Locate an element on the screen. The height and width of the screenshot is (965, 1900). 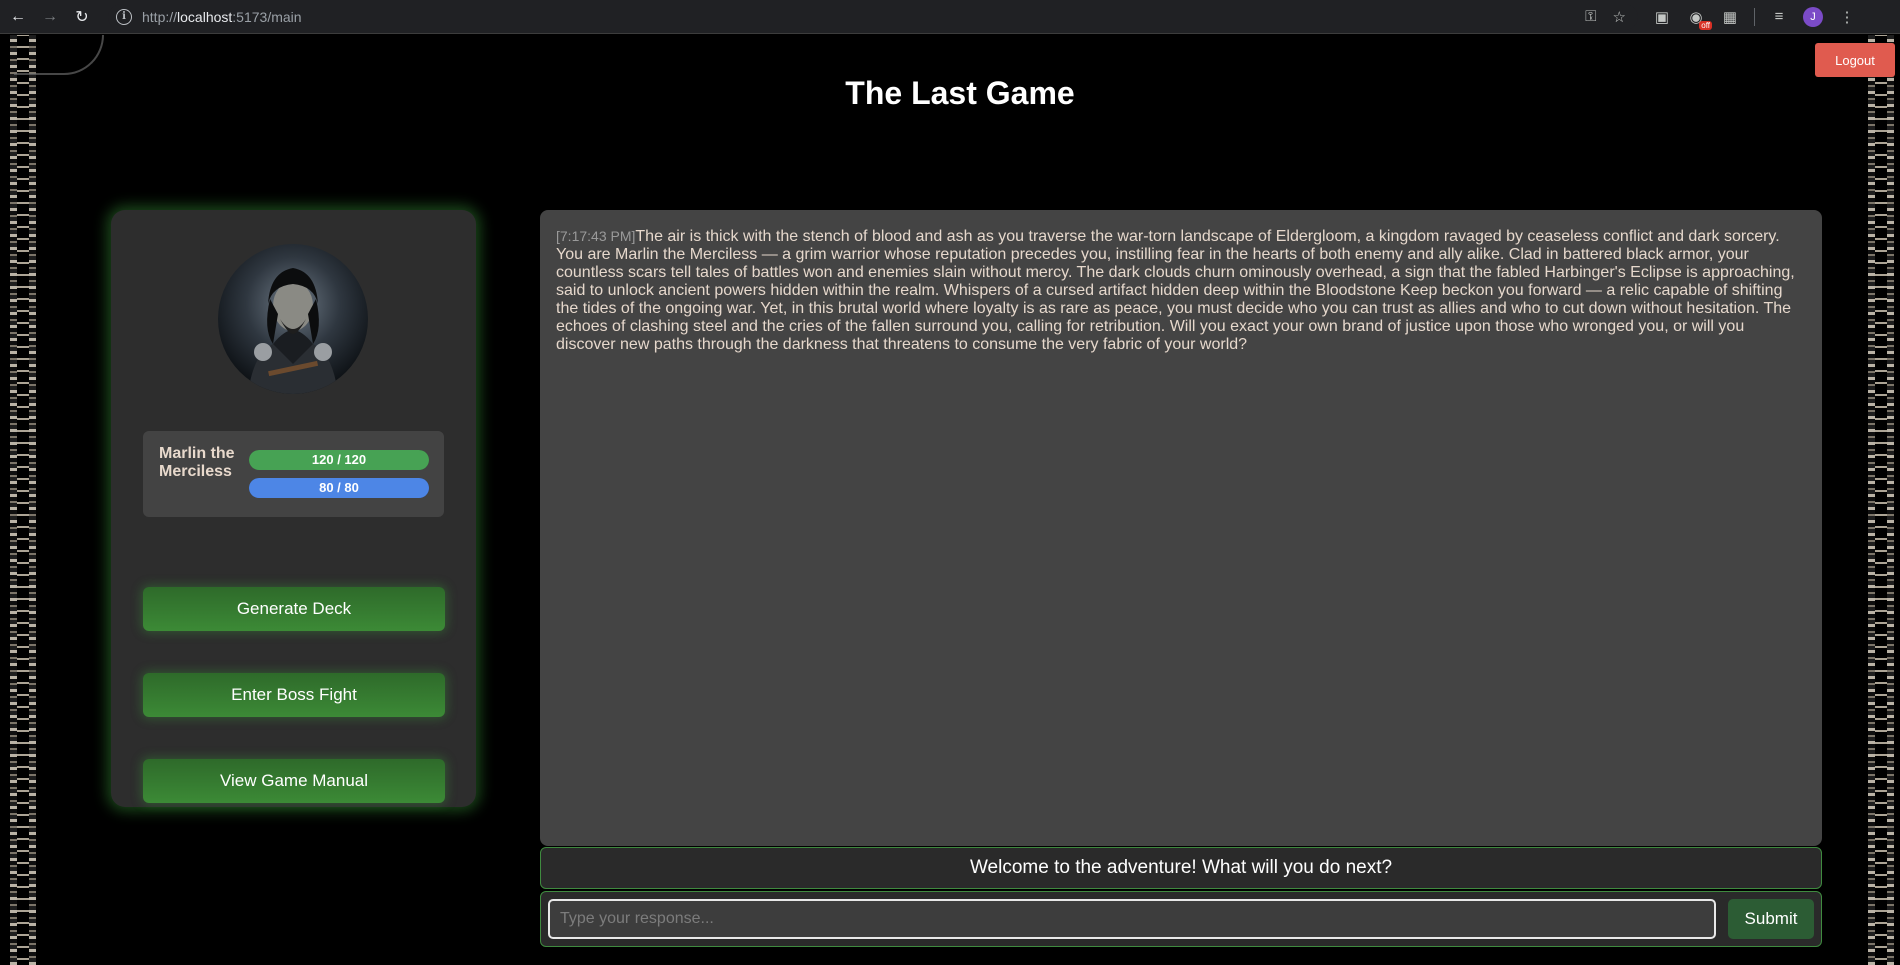
ornate-border-right is located at coordinates (1881, 500).